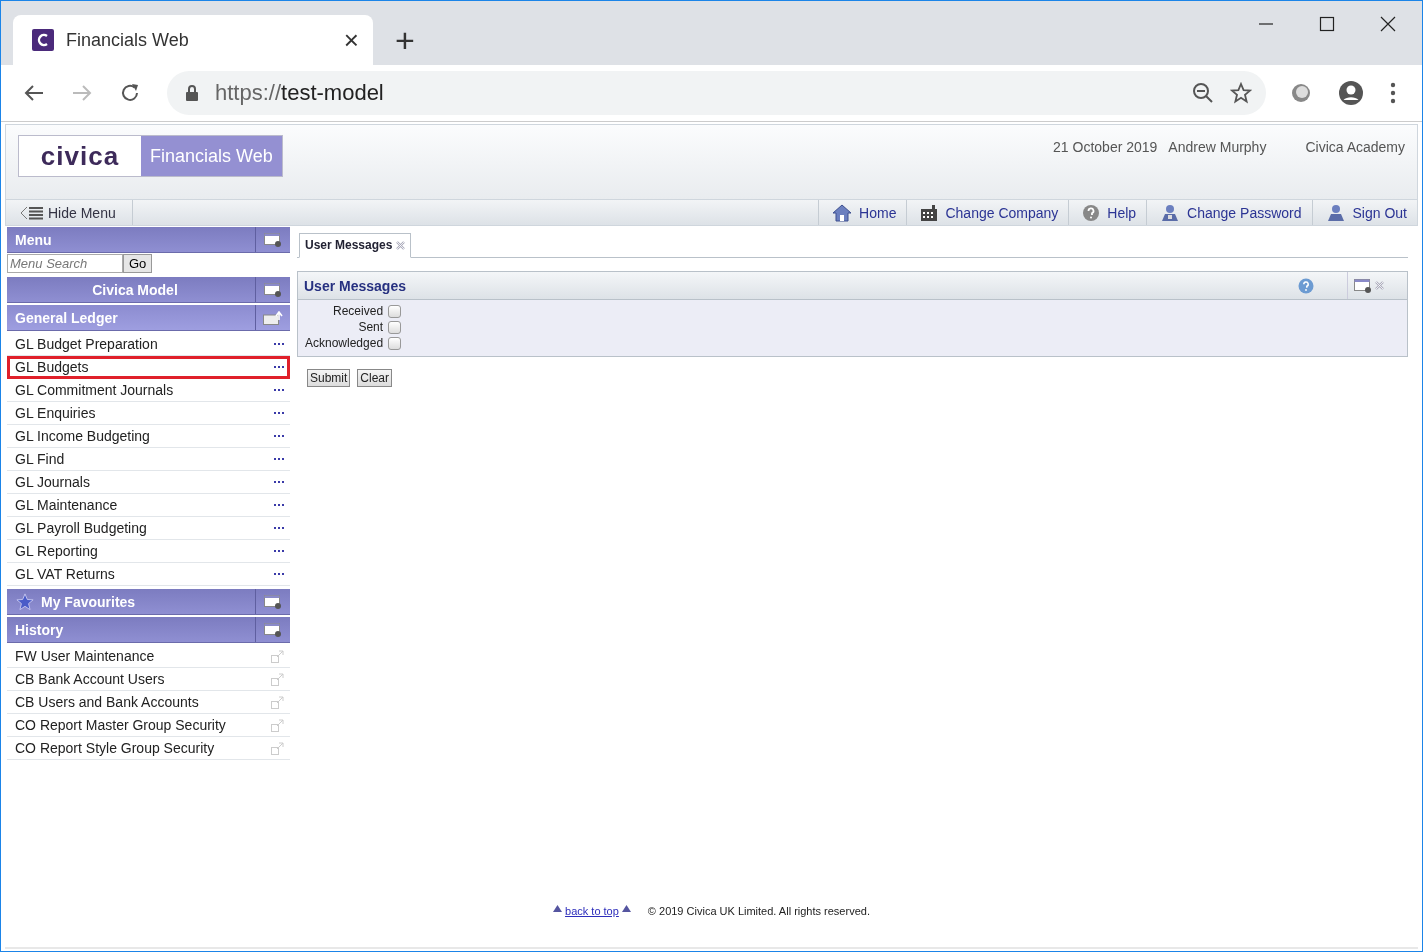 The width and height of the screenshot is (1423, 952). I want to click on favourites-title: My Favourites, so click(88, 601).